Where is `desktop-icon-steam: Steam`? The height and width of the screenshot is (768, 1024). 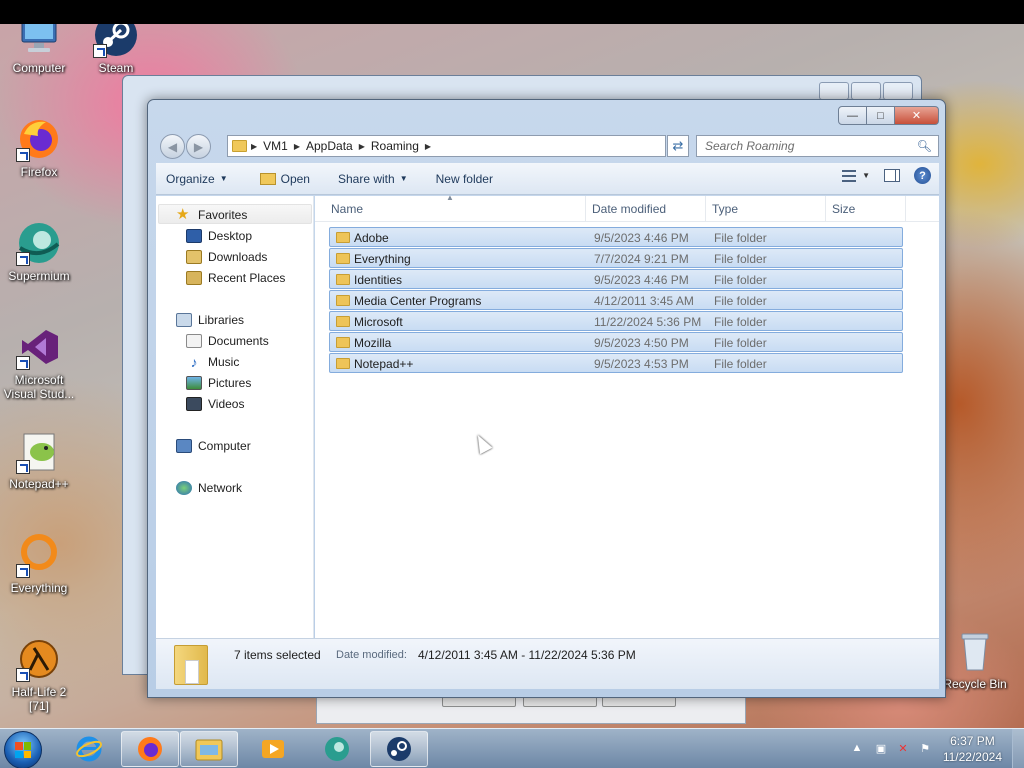
desktop-icon-steam: Steam is located at coordinates (116, 49).